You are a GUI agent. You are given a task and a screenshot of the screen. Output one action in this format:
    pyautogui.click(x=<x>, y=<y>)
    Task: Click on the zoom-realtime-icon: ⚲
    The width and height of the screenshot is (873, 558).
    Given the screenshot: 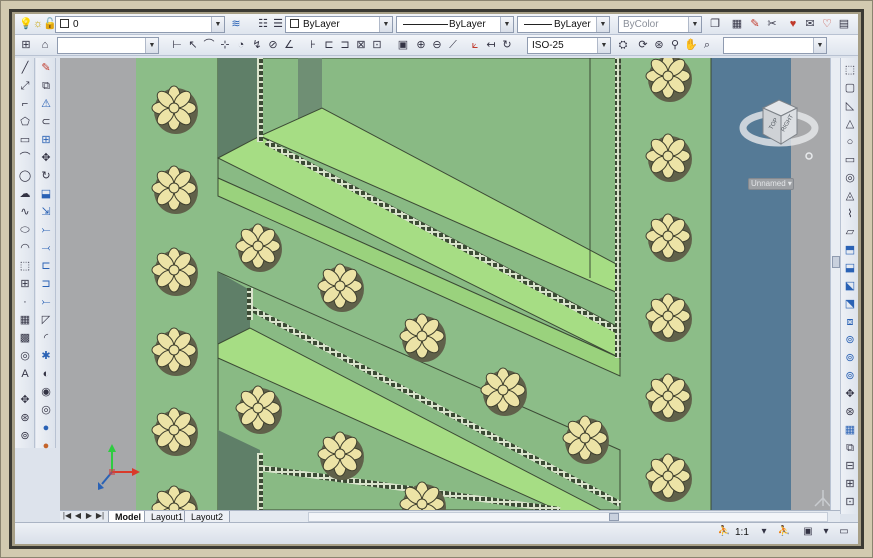 What is the action you would take?
    pyautogui.click(x=675, y=45)
    